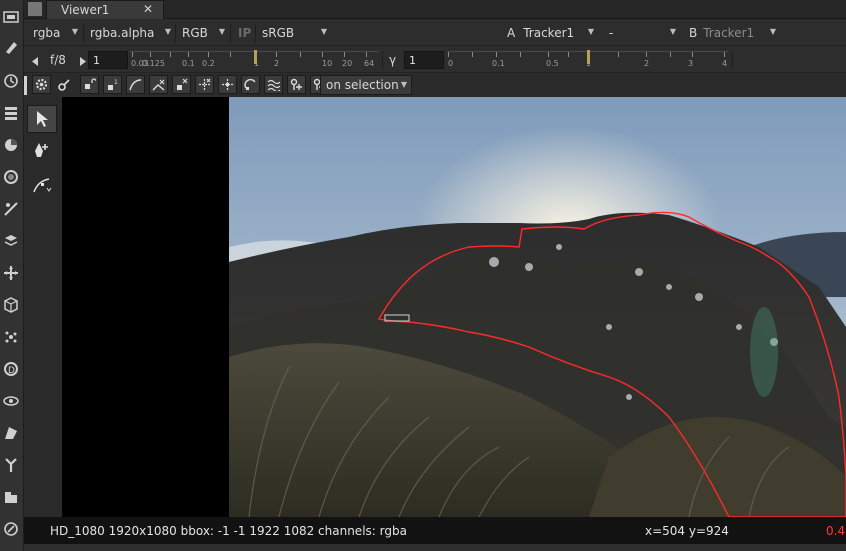  Describe the element at coordinates (424, 60) in the screenshot. I see `gamma-input: 1` at that location.